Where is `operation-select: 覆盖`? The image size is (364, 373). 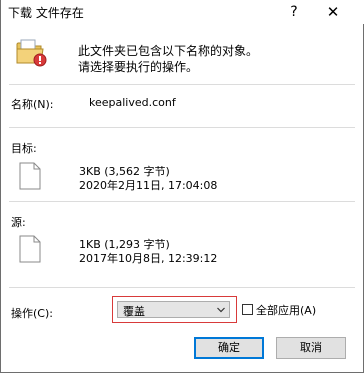
operation-select: 覆盖 is located at coordinates (173, 309).